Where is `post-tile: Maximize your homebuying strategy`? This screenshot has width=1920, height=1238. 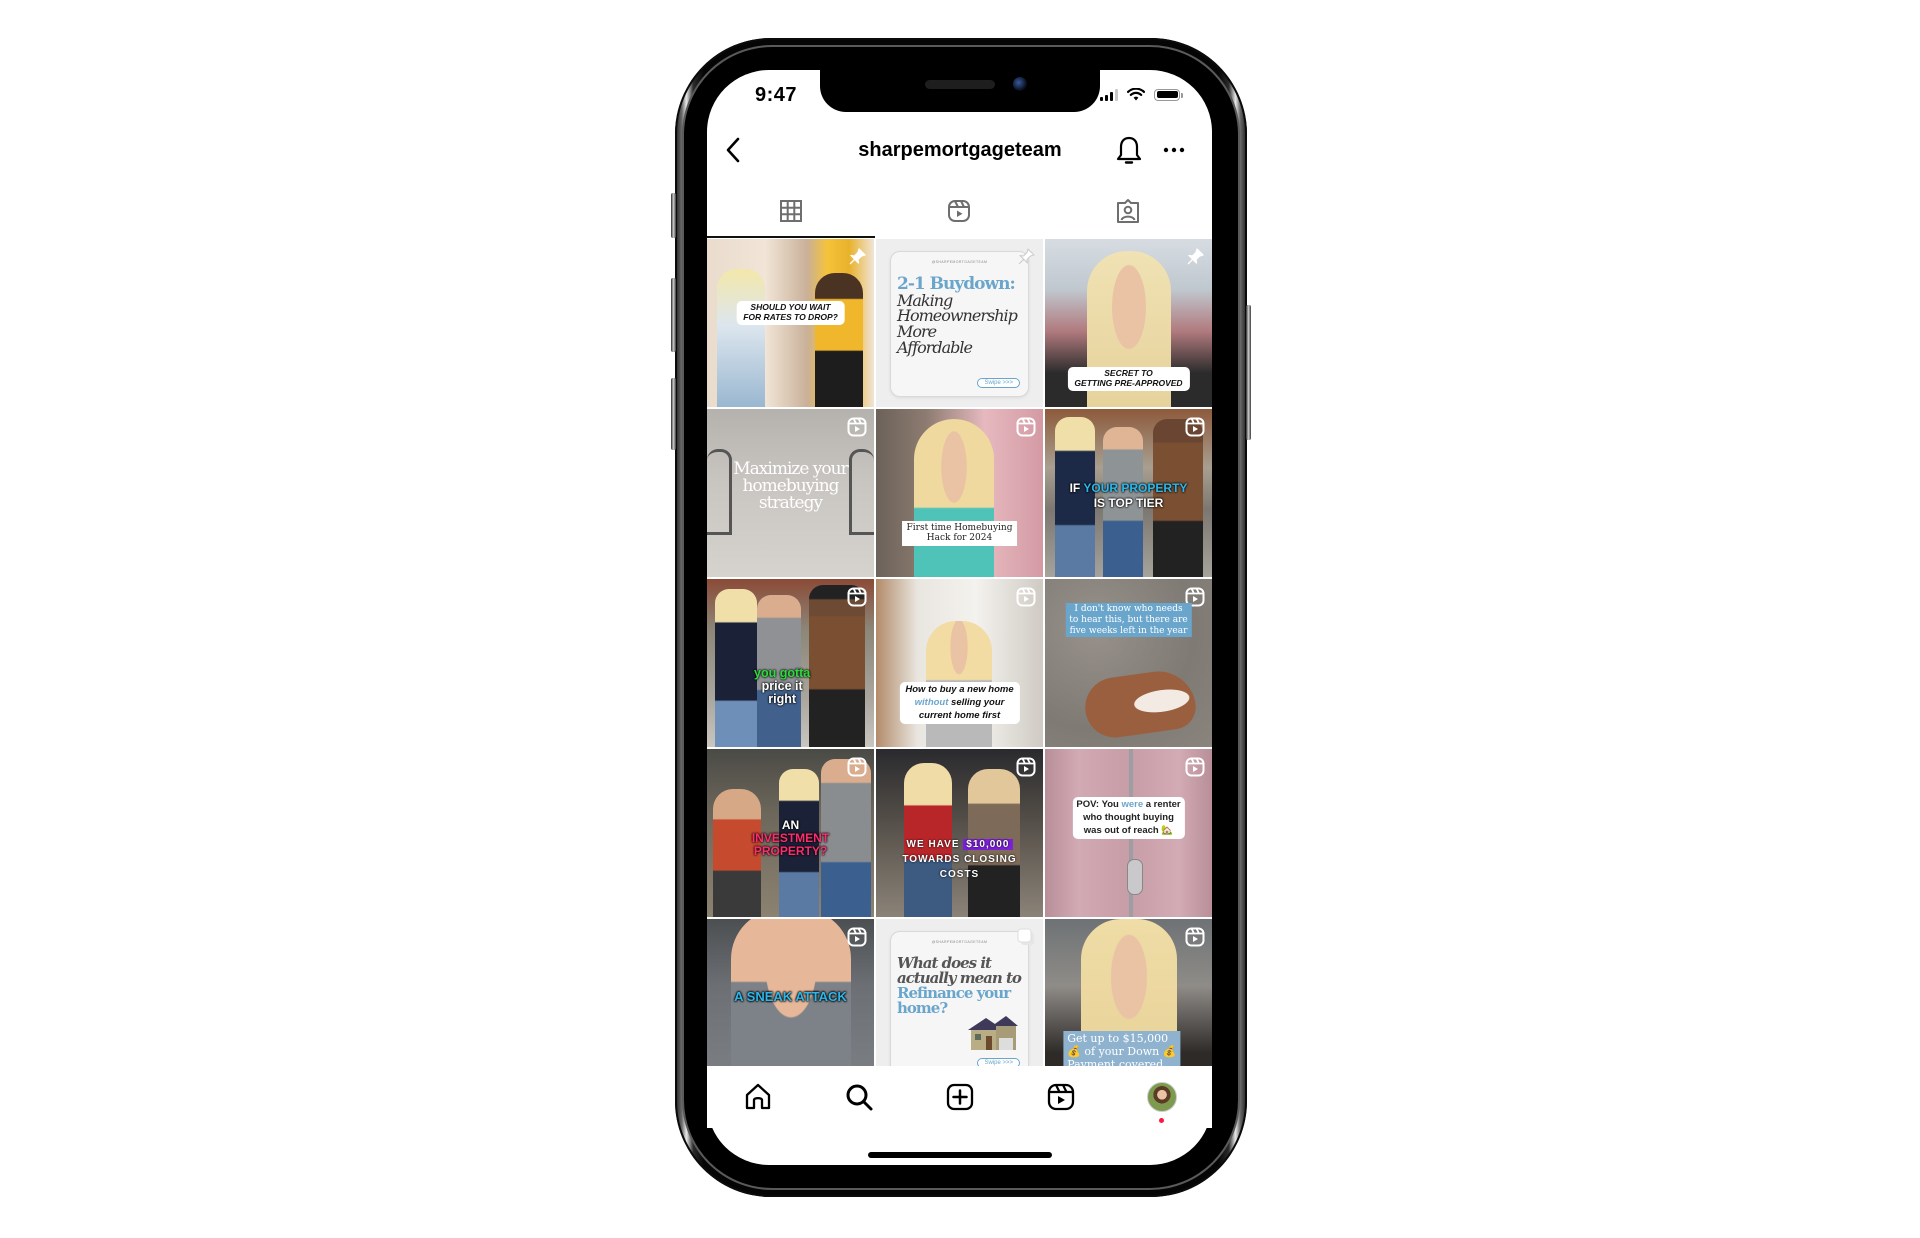 post-tile: Maximize your homebuying strategy is located at coordinates (790, 493).